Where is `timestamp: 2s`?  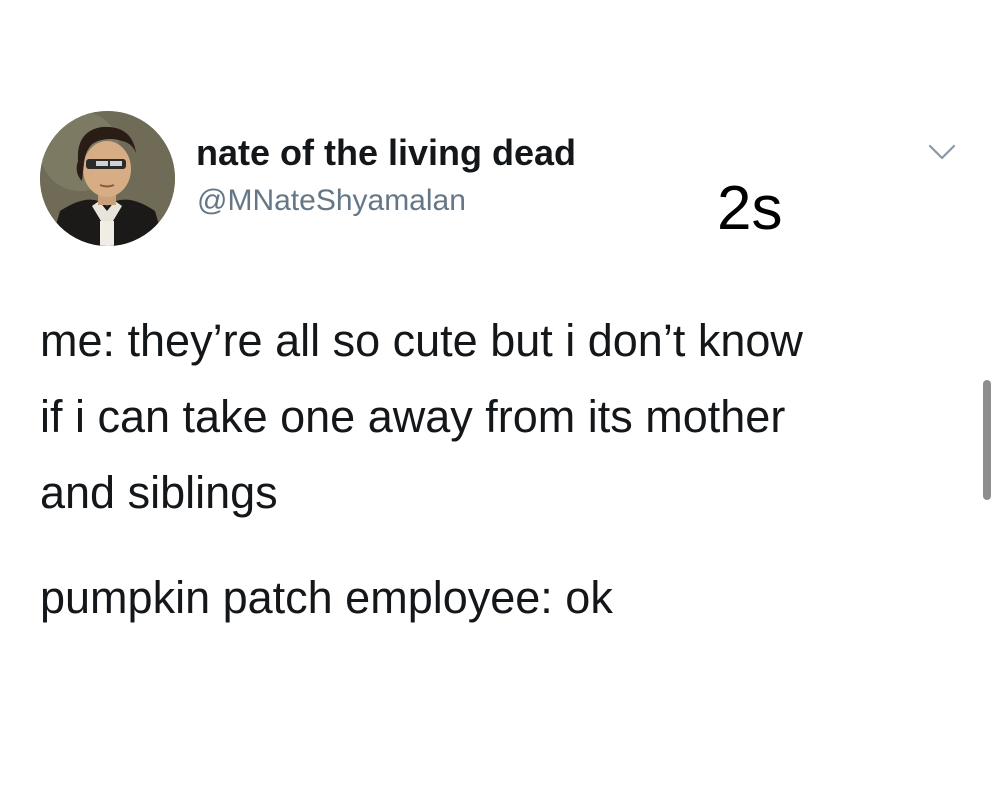 timestamp: 2s is located at coordinates (750, 208).